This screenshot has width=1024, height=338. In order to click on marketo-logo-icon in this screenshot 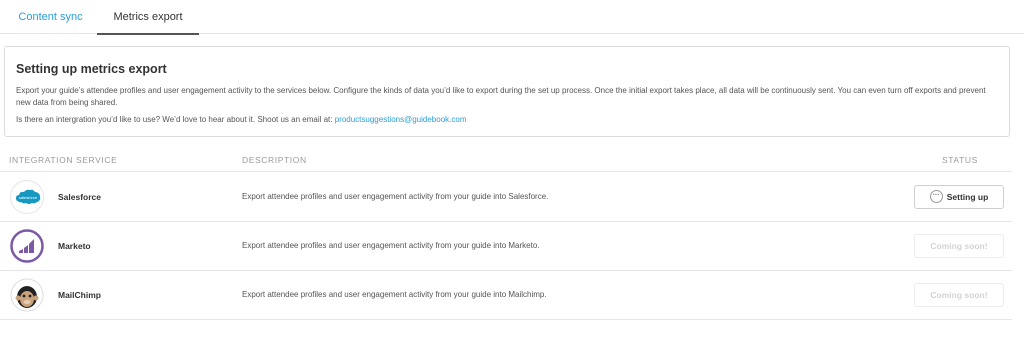, I will do `click(27, 246)`.